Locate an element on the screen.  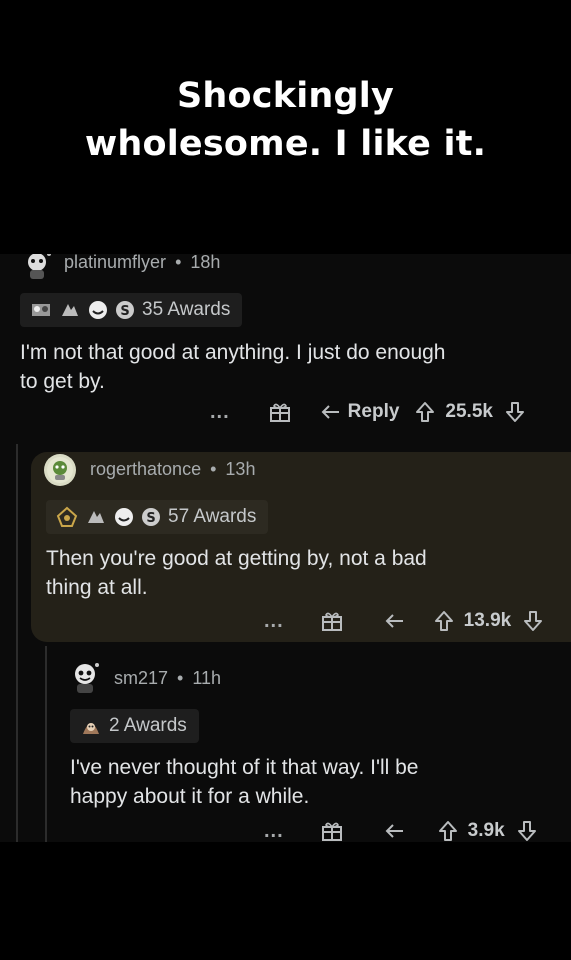
comment-text-line: thing at all. is located at coordinates (97, 587).